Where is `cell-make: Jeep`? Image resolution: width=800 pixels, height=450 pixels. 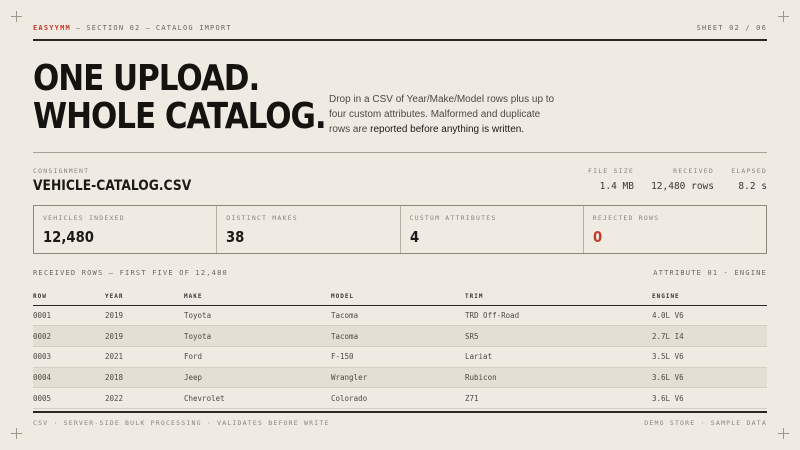 cell-make: Jeep is located at coordinates (257, 378).